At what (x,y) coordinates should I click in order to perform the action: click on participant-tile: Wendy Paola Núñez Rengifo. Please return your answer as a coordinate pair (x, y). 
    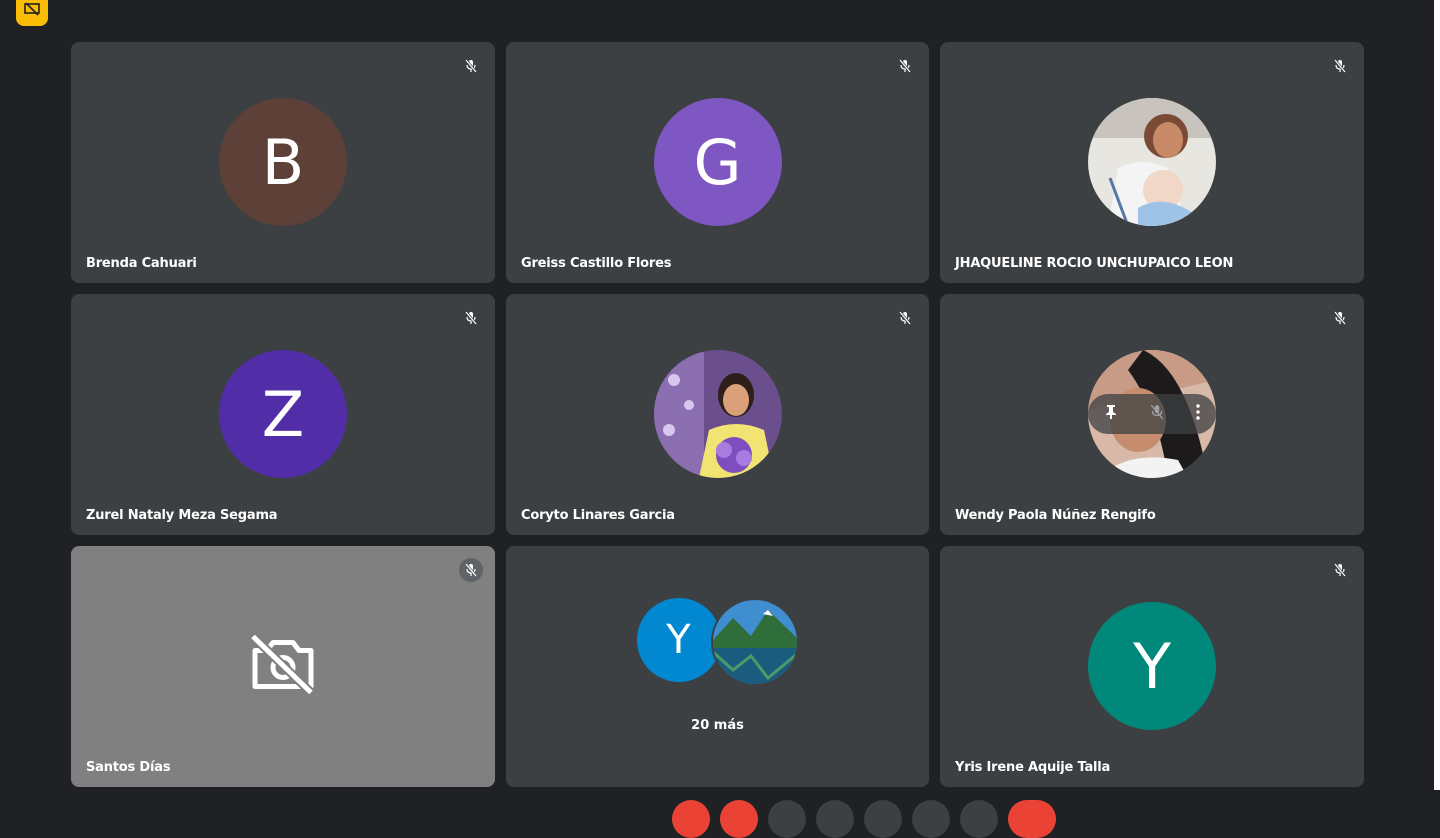
    Looking at the image, I should click on (1152, 414).